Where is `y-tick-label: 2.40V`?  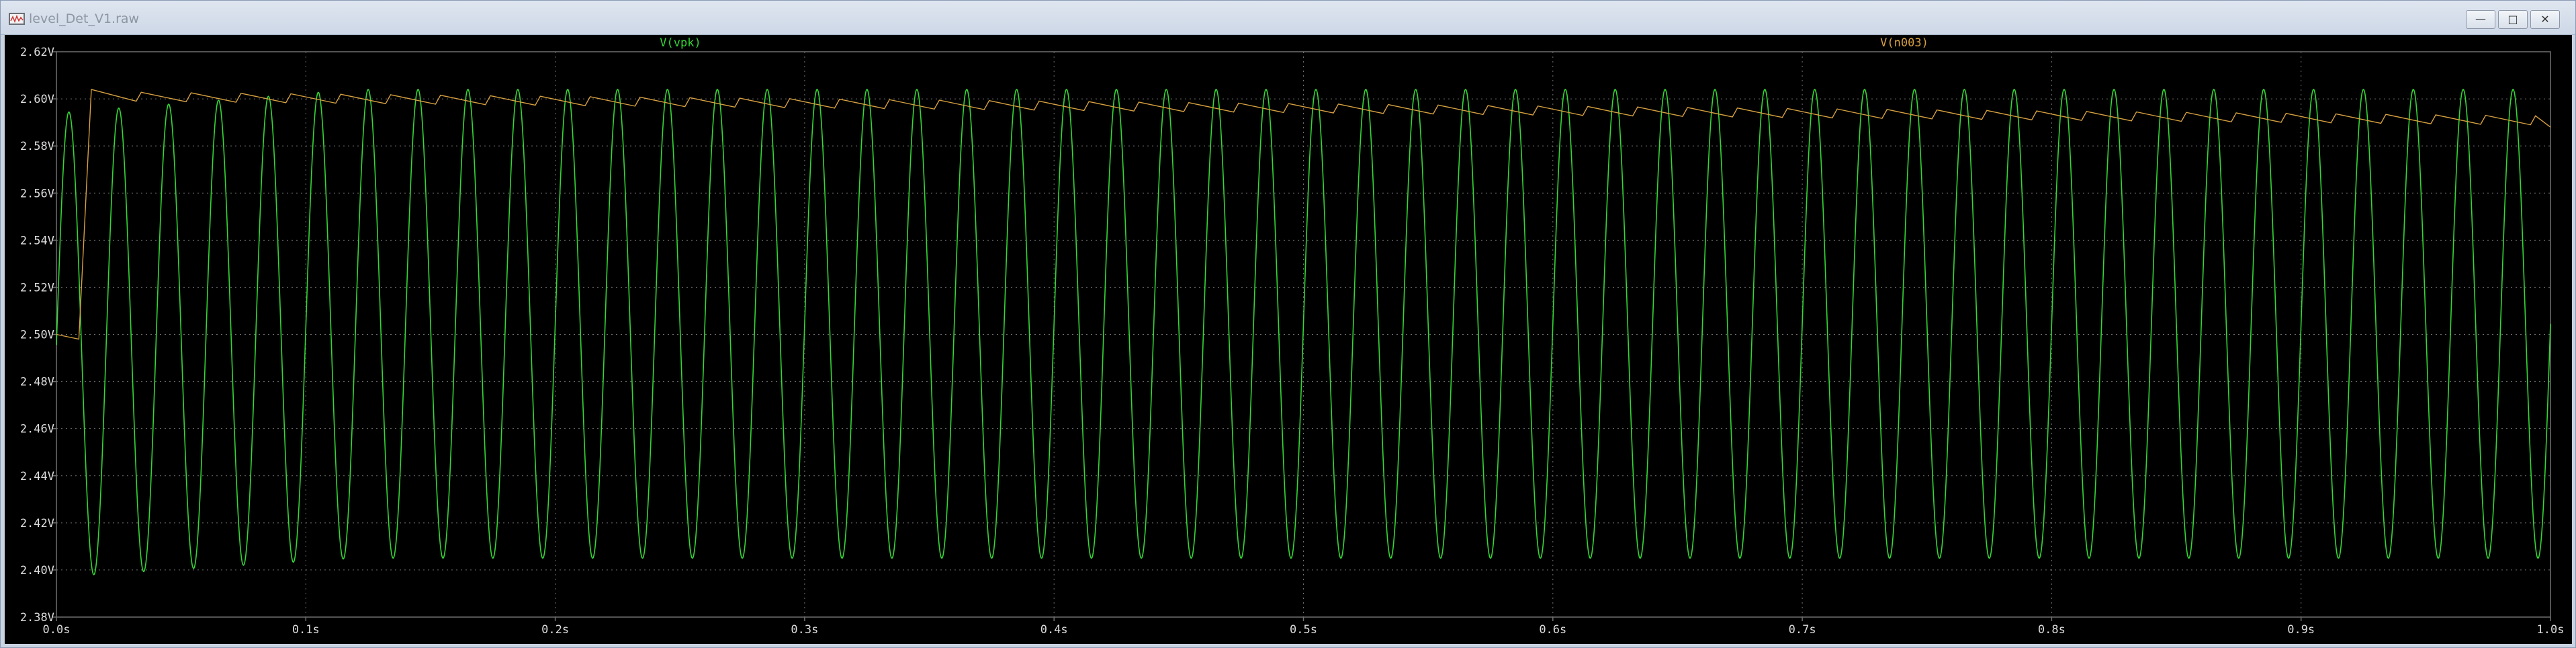 y-tick-label: 2.40V is located at coordinates (37, 571).